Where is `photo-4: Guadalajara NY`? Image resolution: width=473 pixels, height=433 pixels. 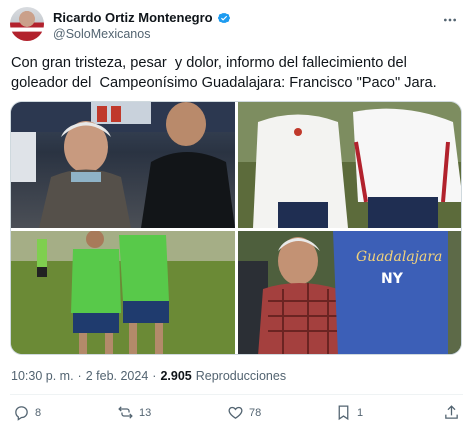
photo-4: Guadalajara NY is located at coordinates (349, 292).